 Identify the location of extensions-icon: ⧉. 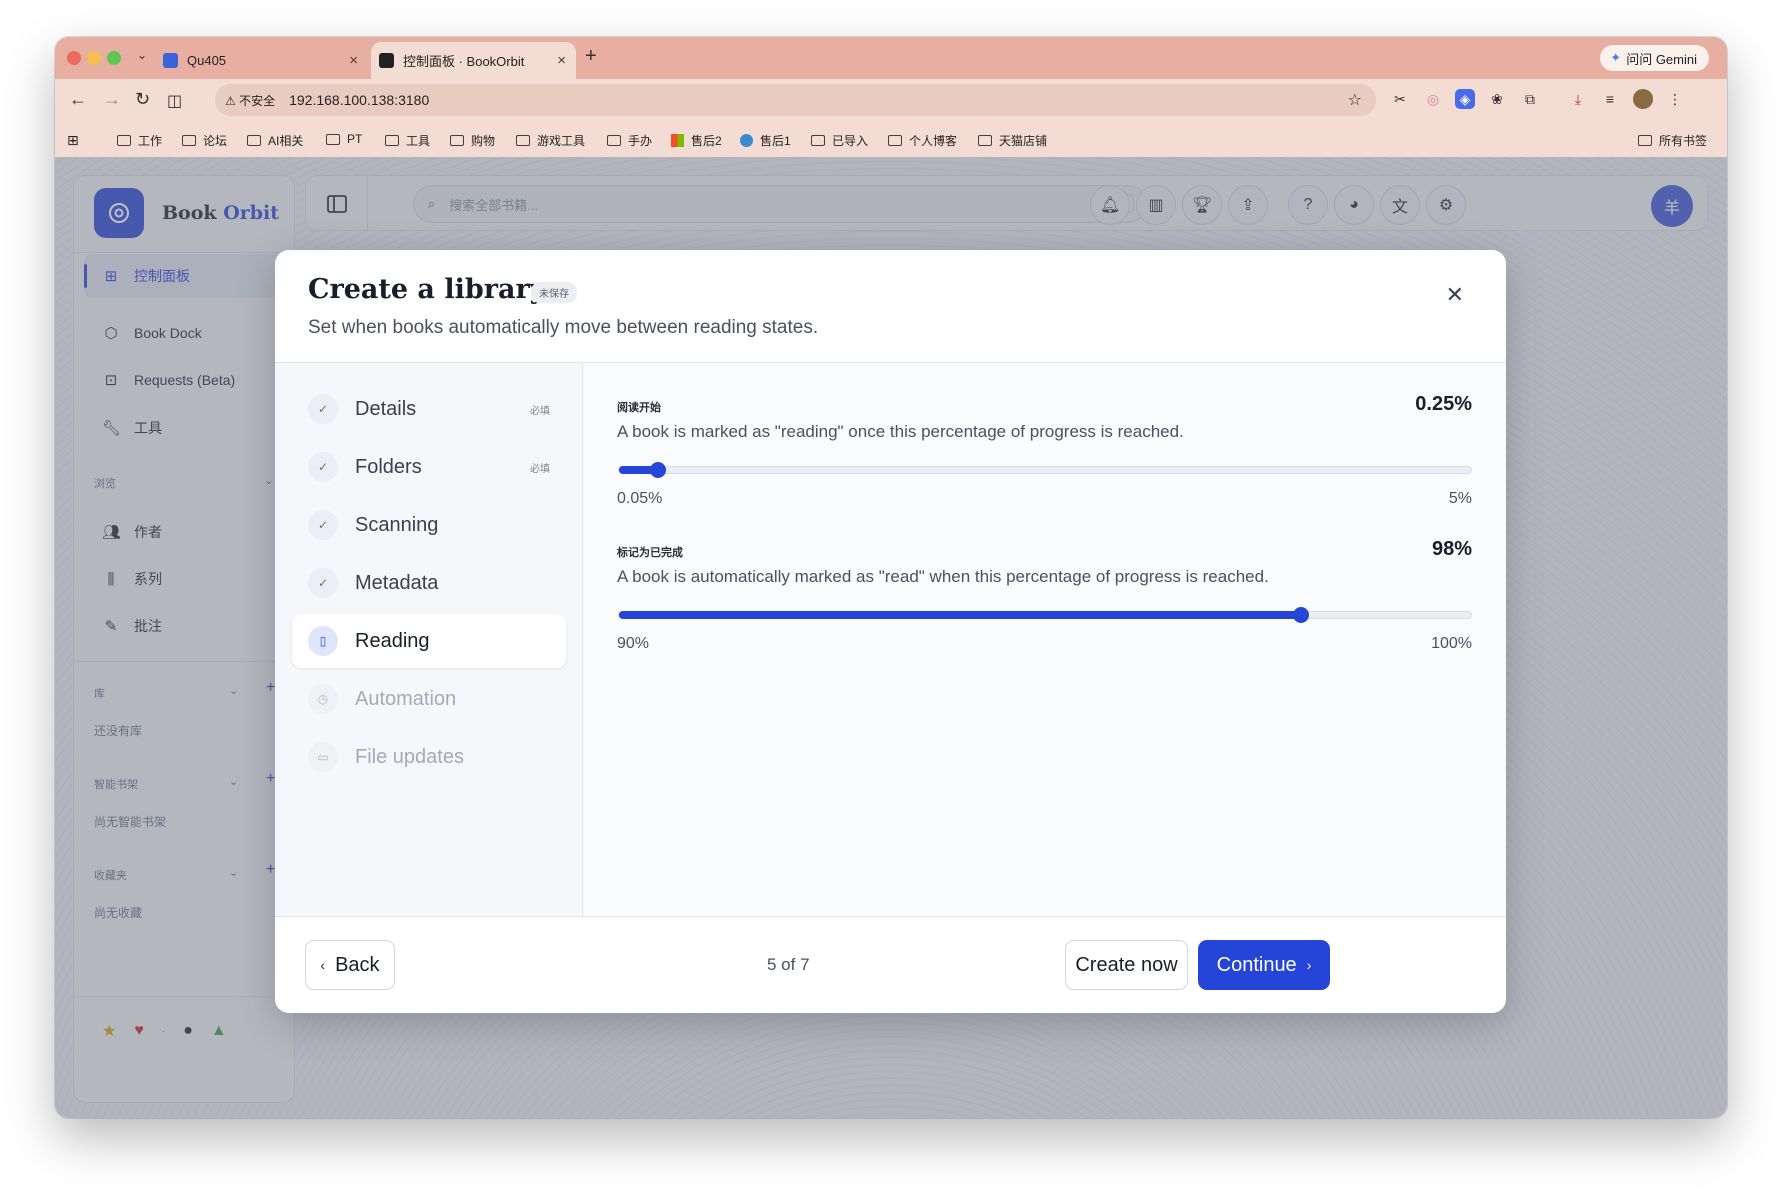
(1530, 99).